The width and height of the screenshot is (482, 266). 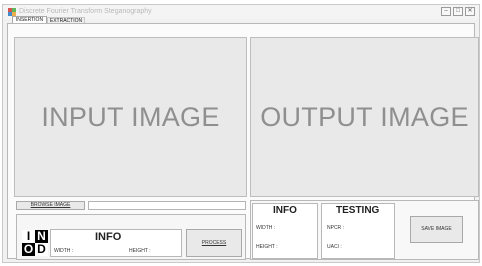 I want to click on process-button: PROCESS, so click(x=214, y=243).